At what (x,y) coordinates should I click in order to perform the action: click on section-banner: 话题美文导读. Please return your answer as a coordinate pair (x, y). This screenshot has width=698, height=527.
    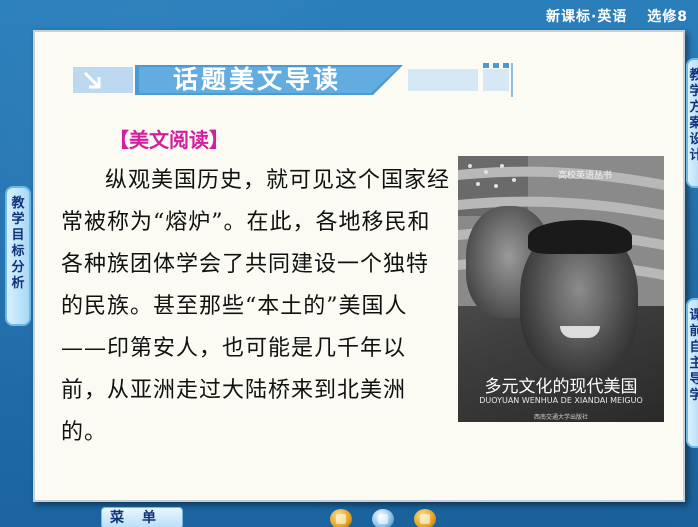
    Looking at the image, I should click on (293, 80).